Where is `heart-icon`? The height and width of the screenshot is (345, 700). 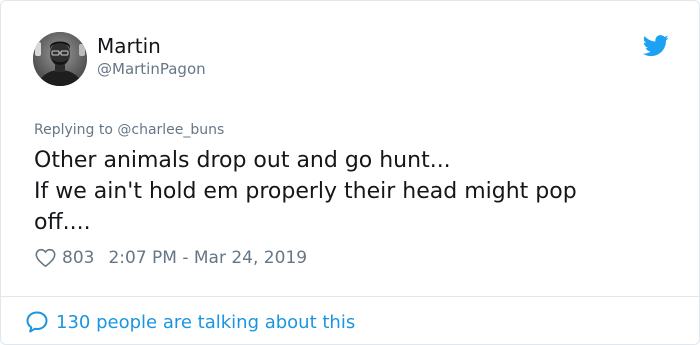
heart-icon is located at coordinates (45, 258).